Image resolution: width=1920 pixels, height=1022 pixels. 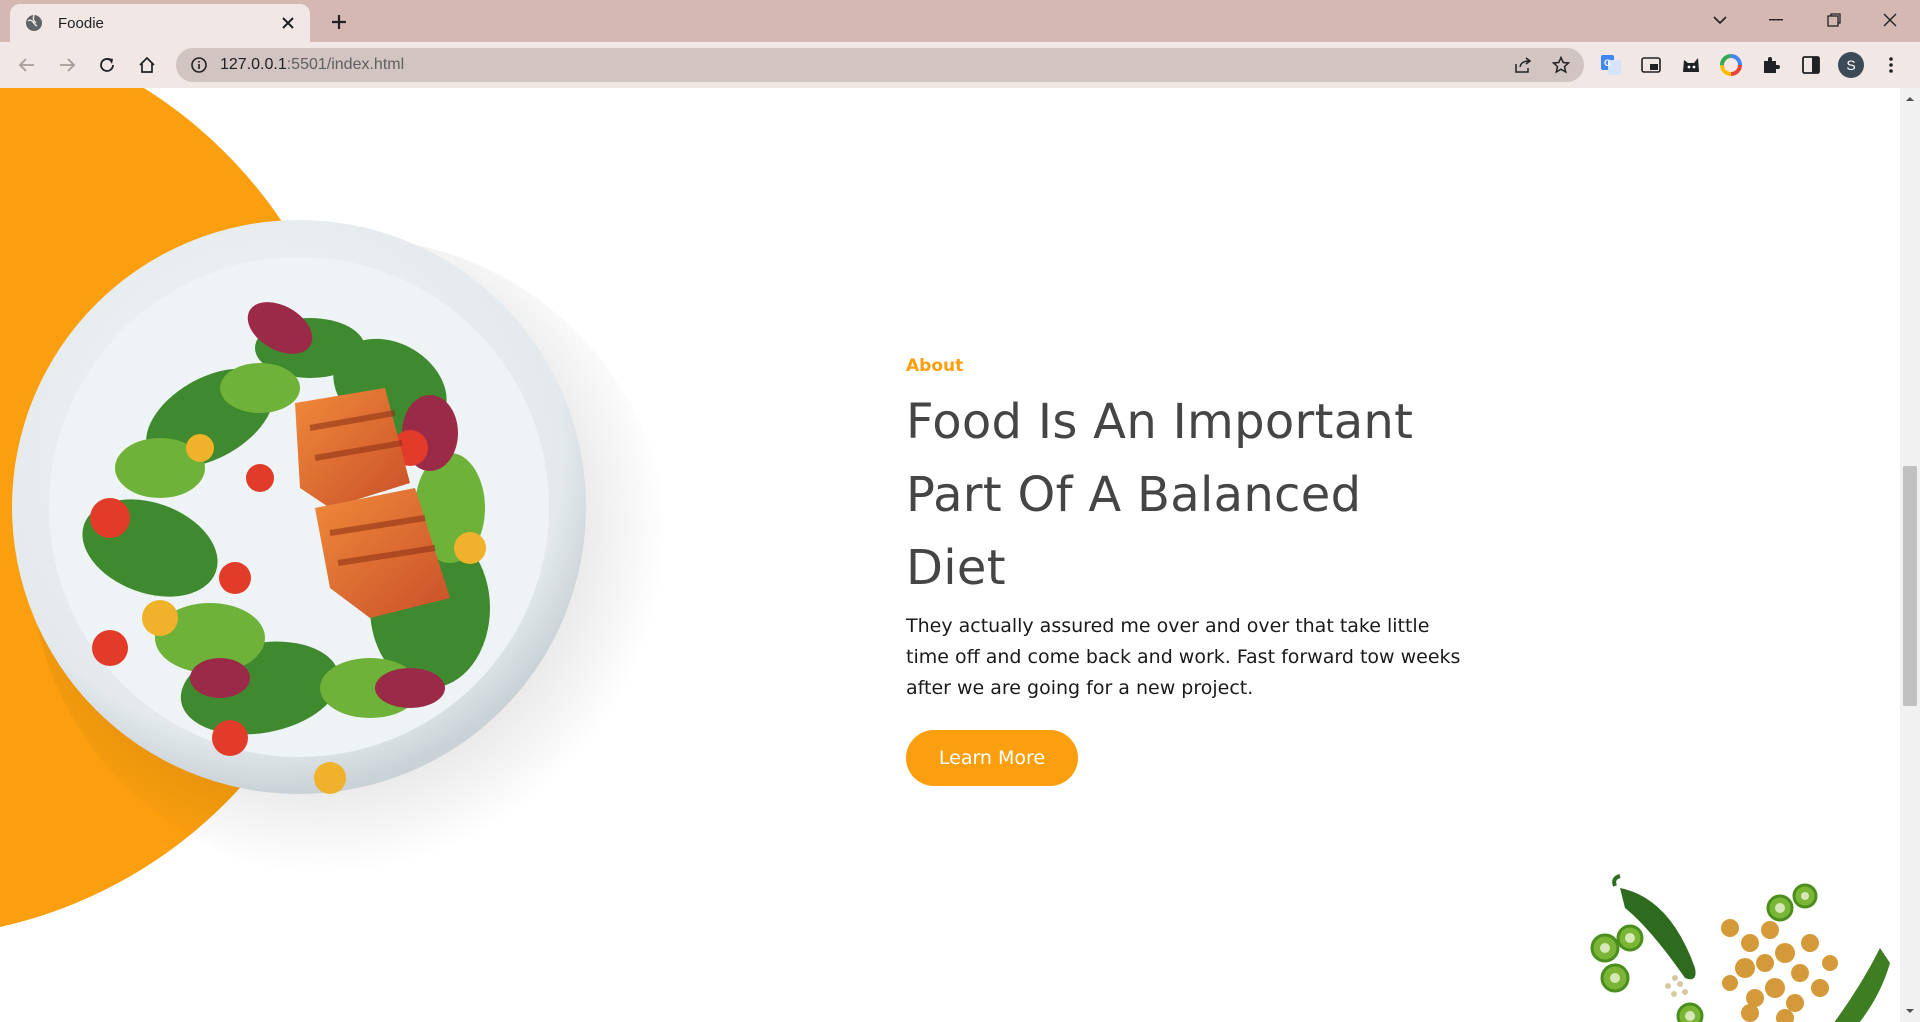 What do you see at coordinates (345, 64) in the screenshot?
I see `url-path: :5501/index.html` at bounding box center [345, 64].